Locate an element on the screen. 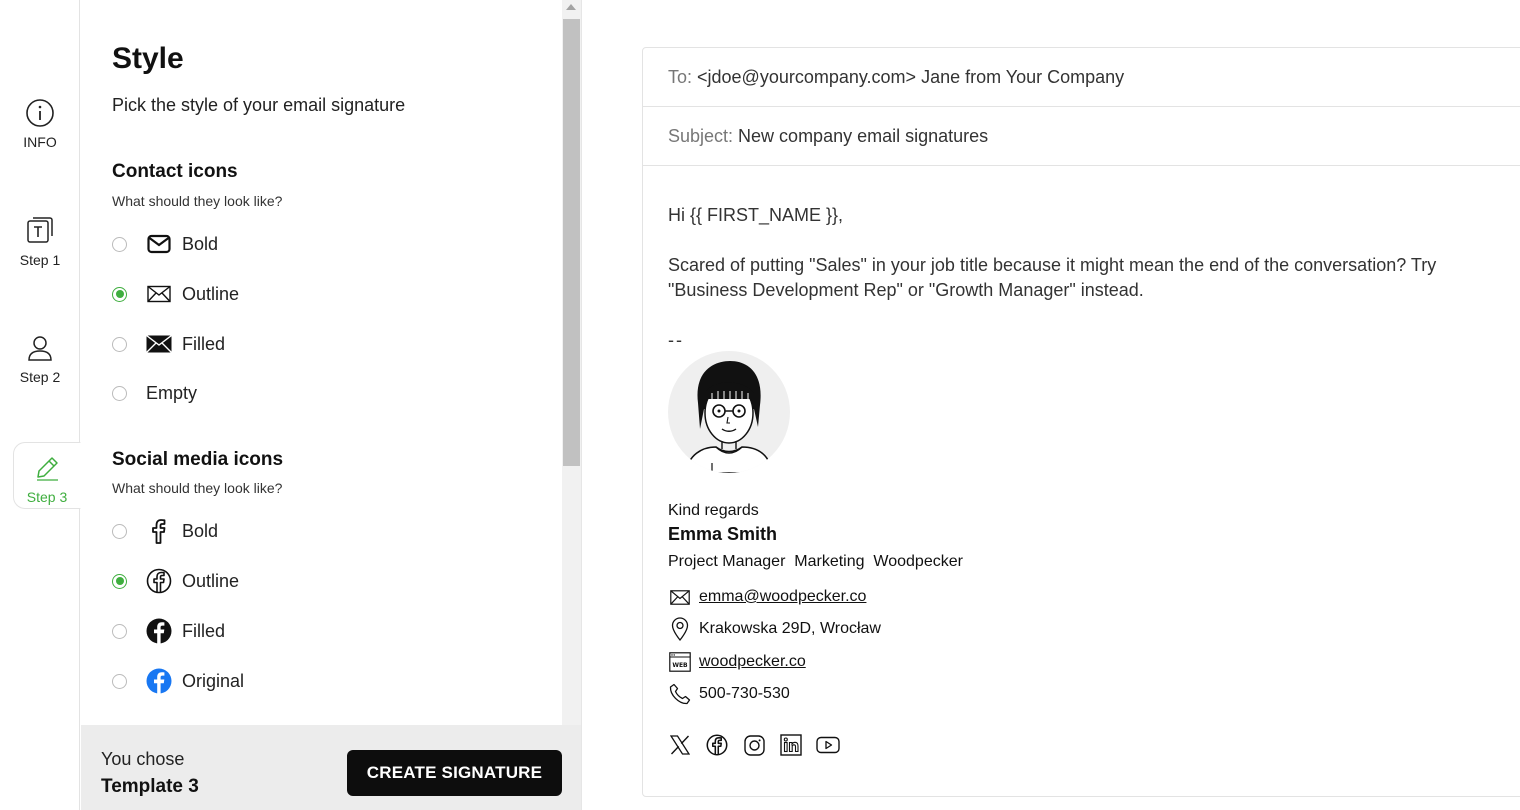 The width and height of the screenshot is (1520, 810). svg-text: WEB is located at coordinates (680, 665).